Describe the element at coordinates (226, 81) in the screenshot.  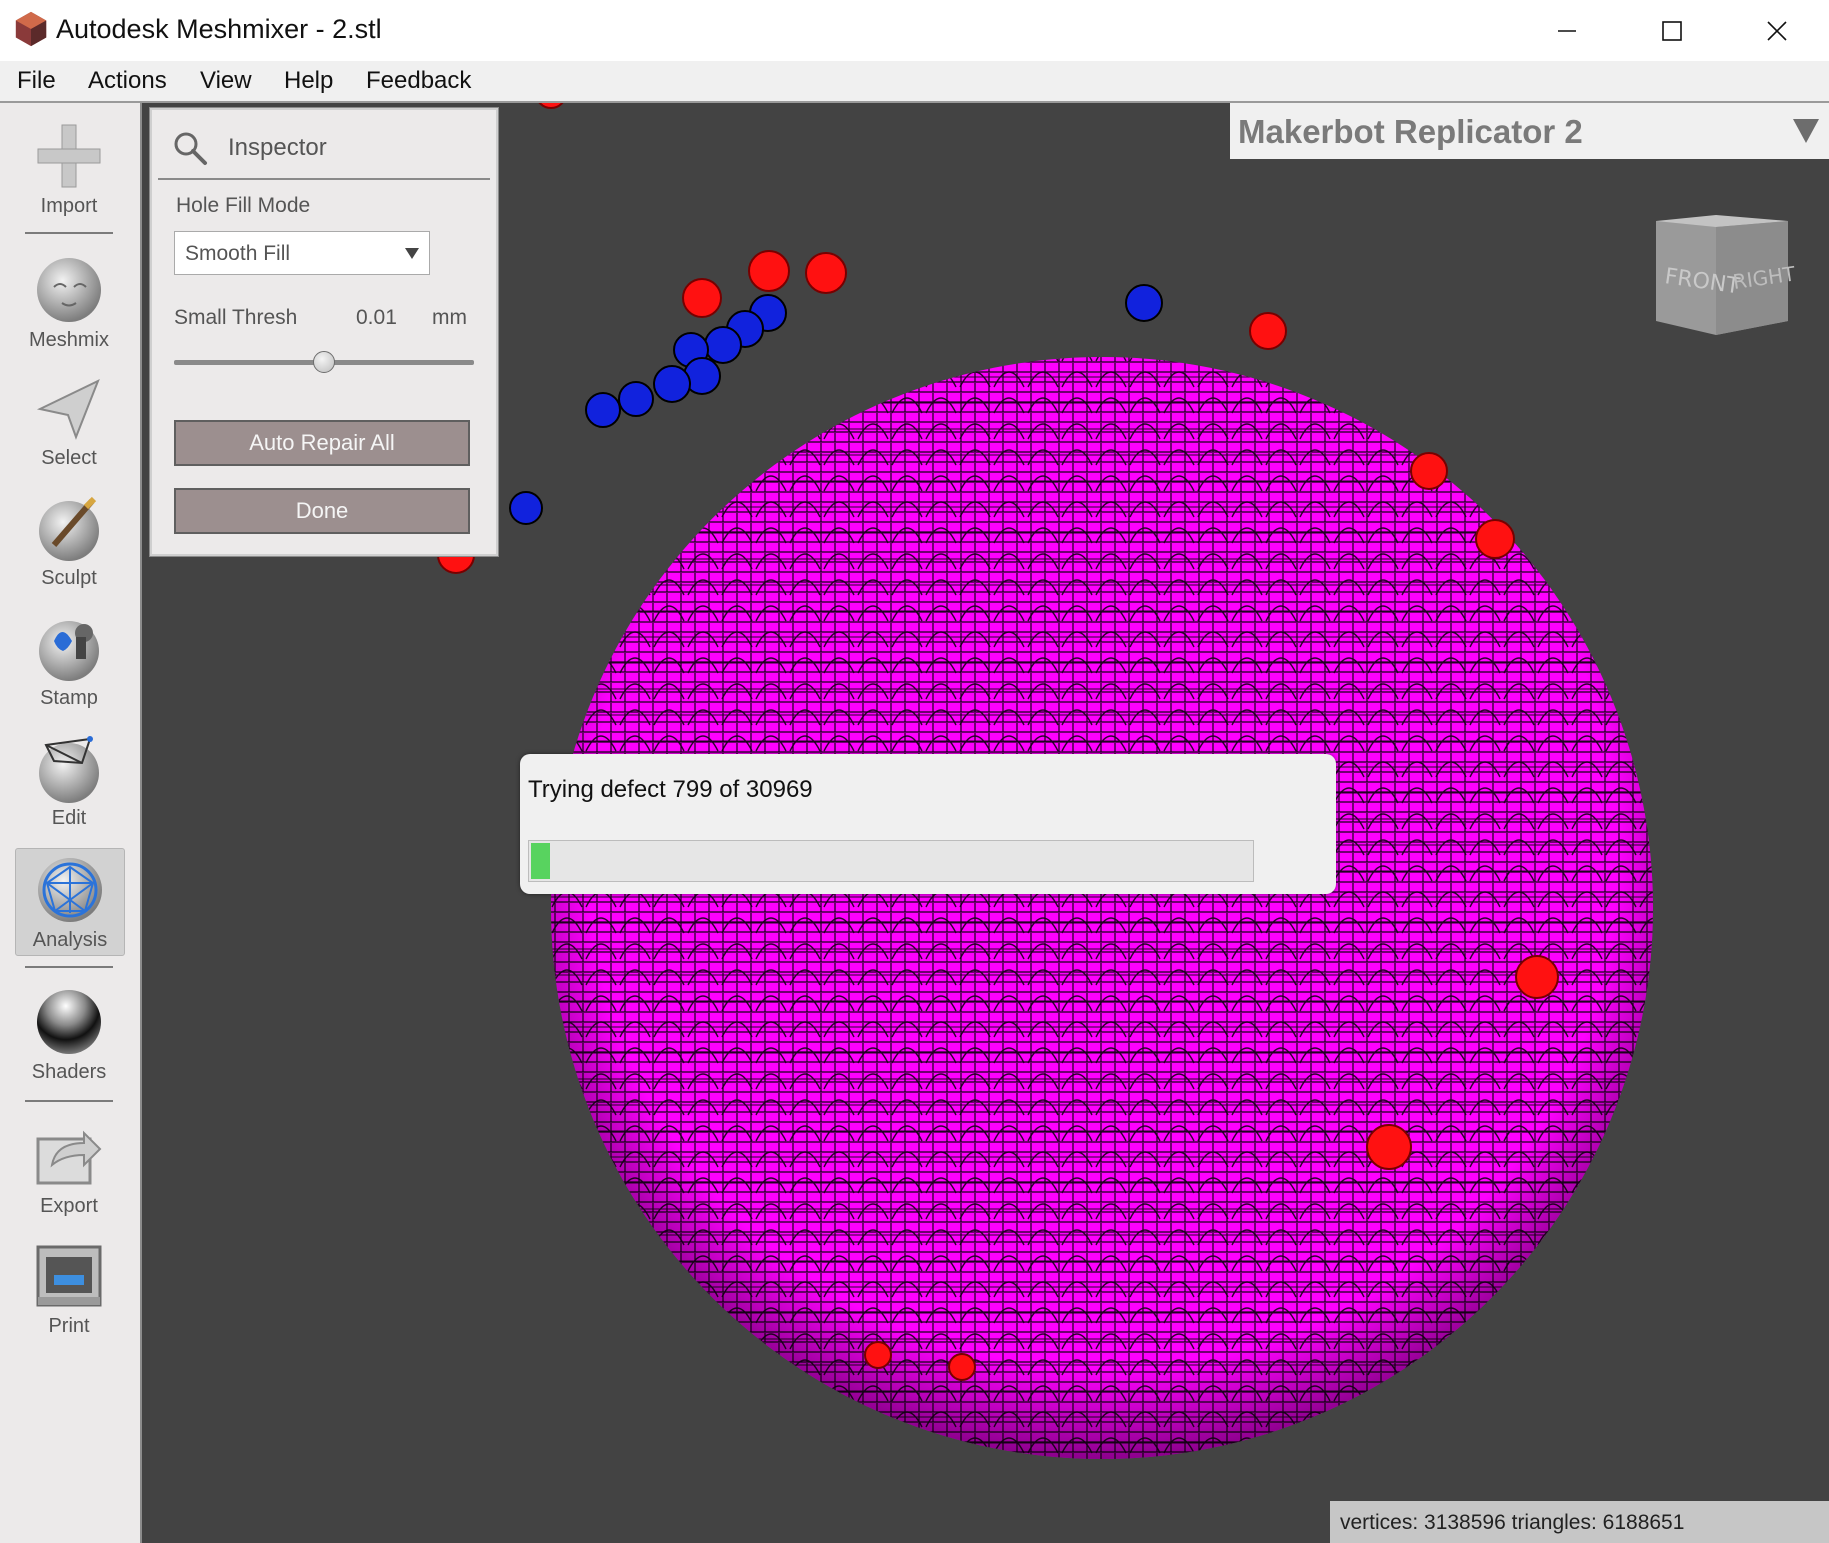
I see `menu-view: View` at that location.